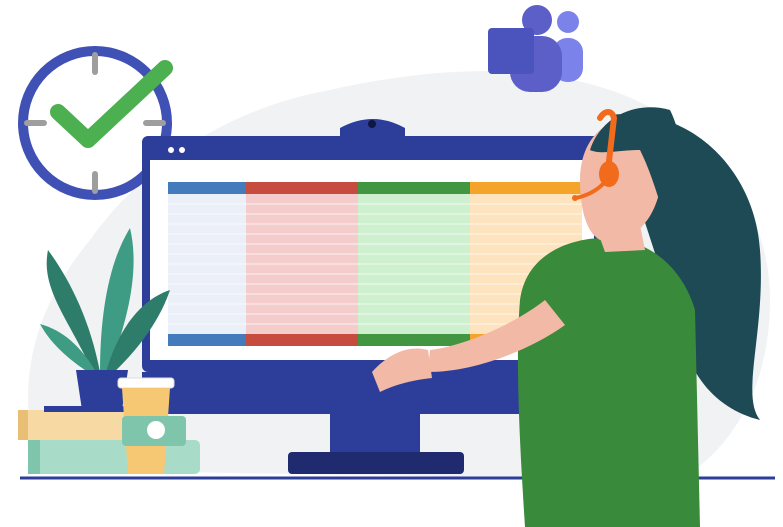 The image size is (783, 527). Describe the element at coordinates (372, 124) in the screenshot. I see `webcam-icon` at that location.